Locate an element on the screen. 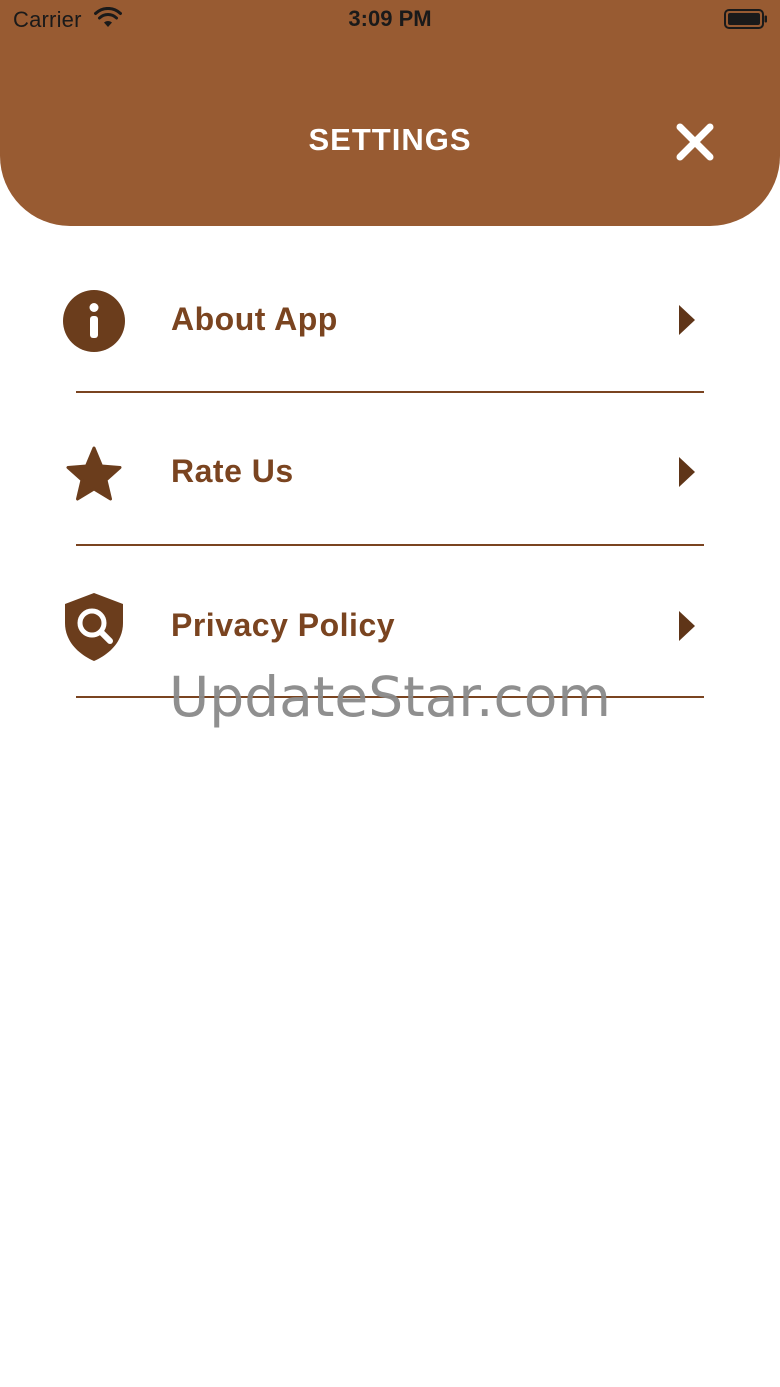  status-time: 3:09 PM is located at coordinates (390, 18).